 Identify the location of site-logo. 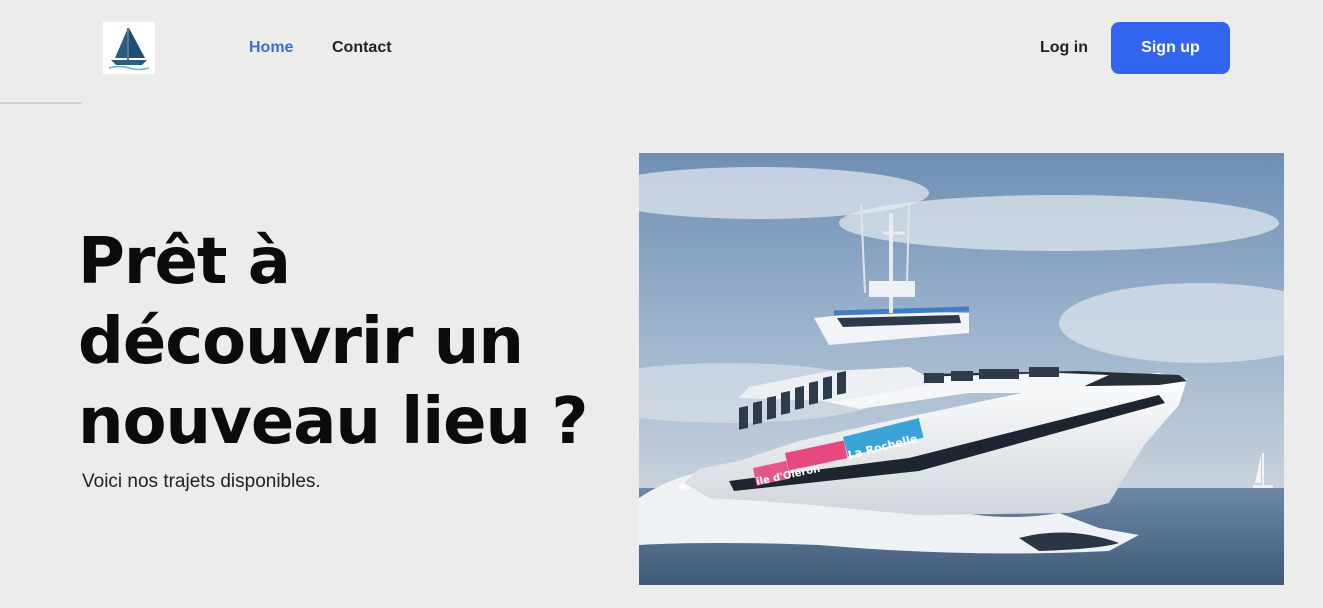
(129, 48).